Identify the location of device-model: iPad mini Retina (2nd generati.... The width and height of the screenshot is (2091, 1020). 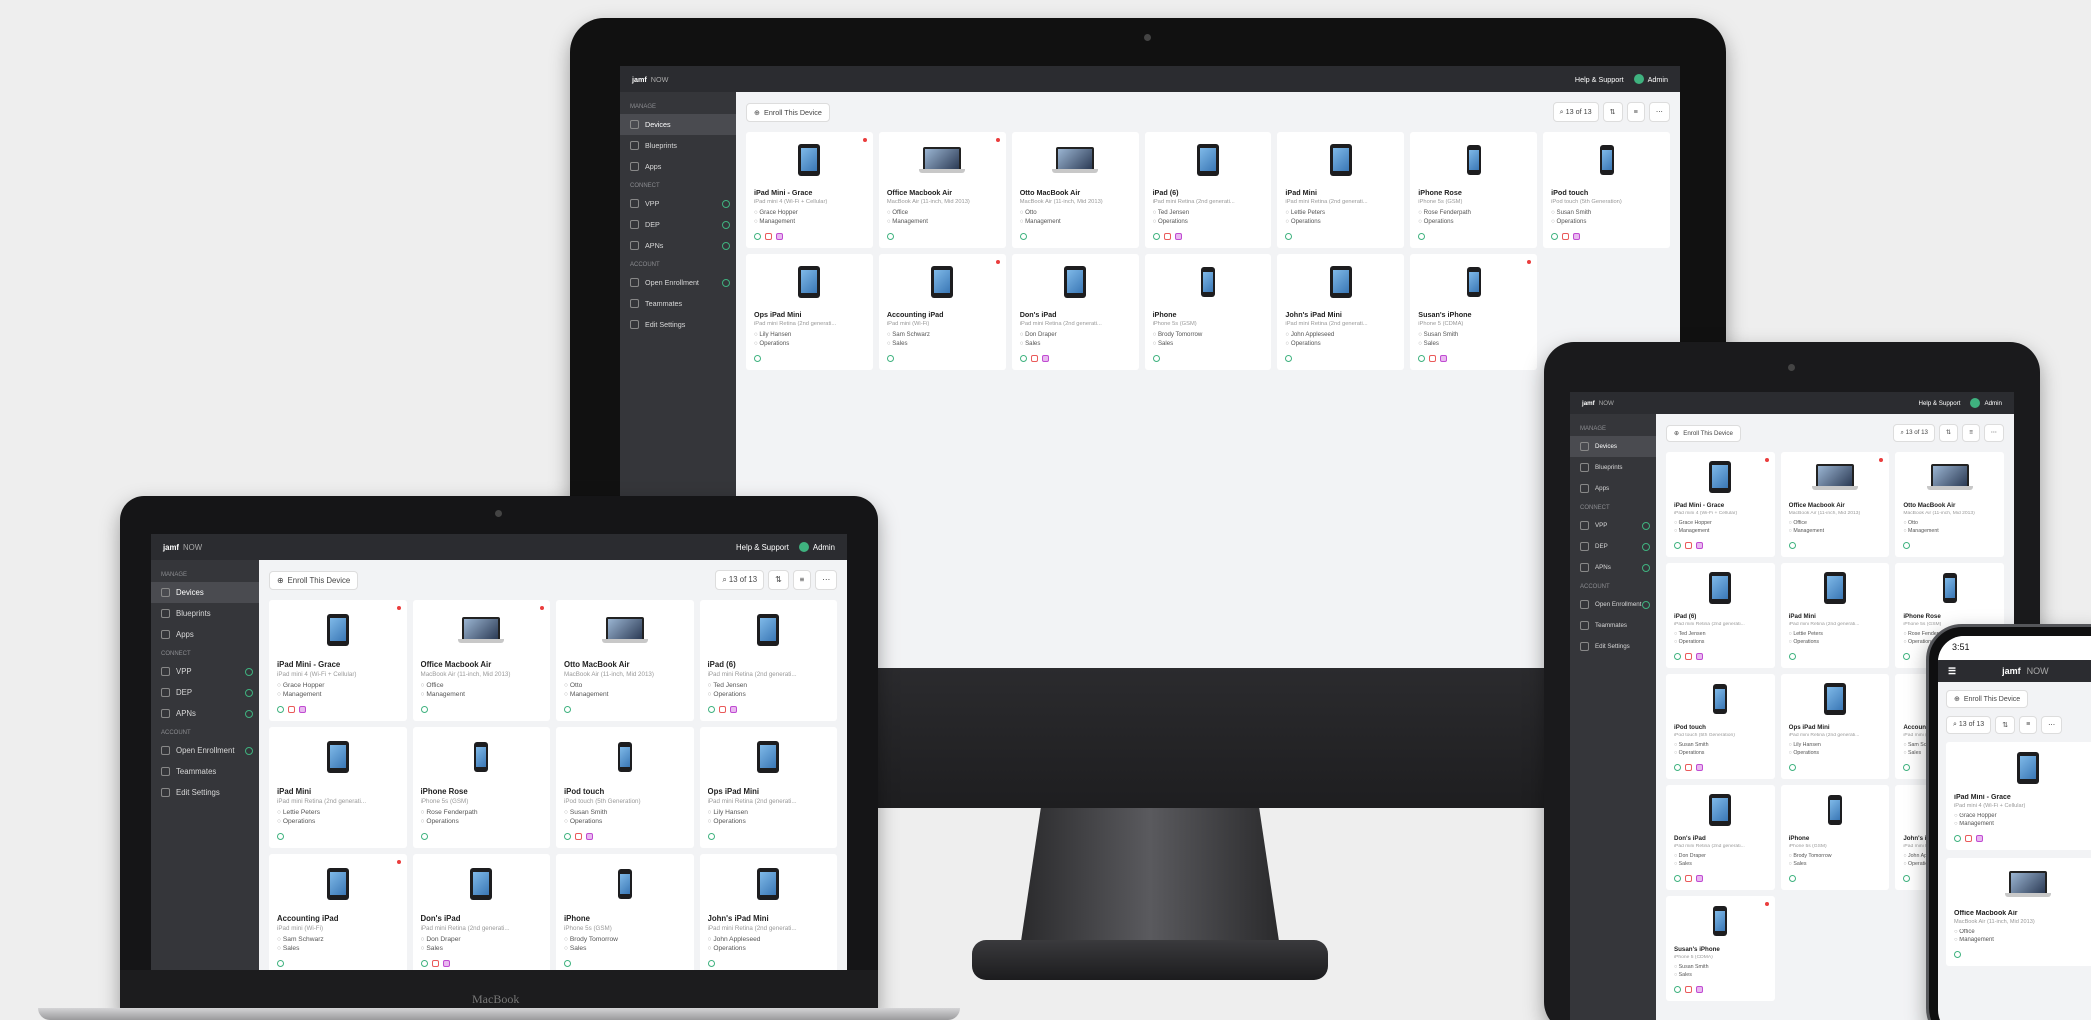
(1326, 324).